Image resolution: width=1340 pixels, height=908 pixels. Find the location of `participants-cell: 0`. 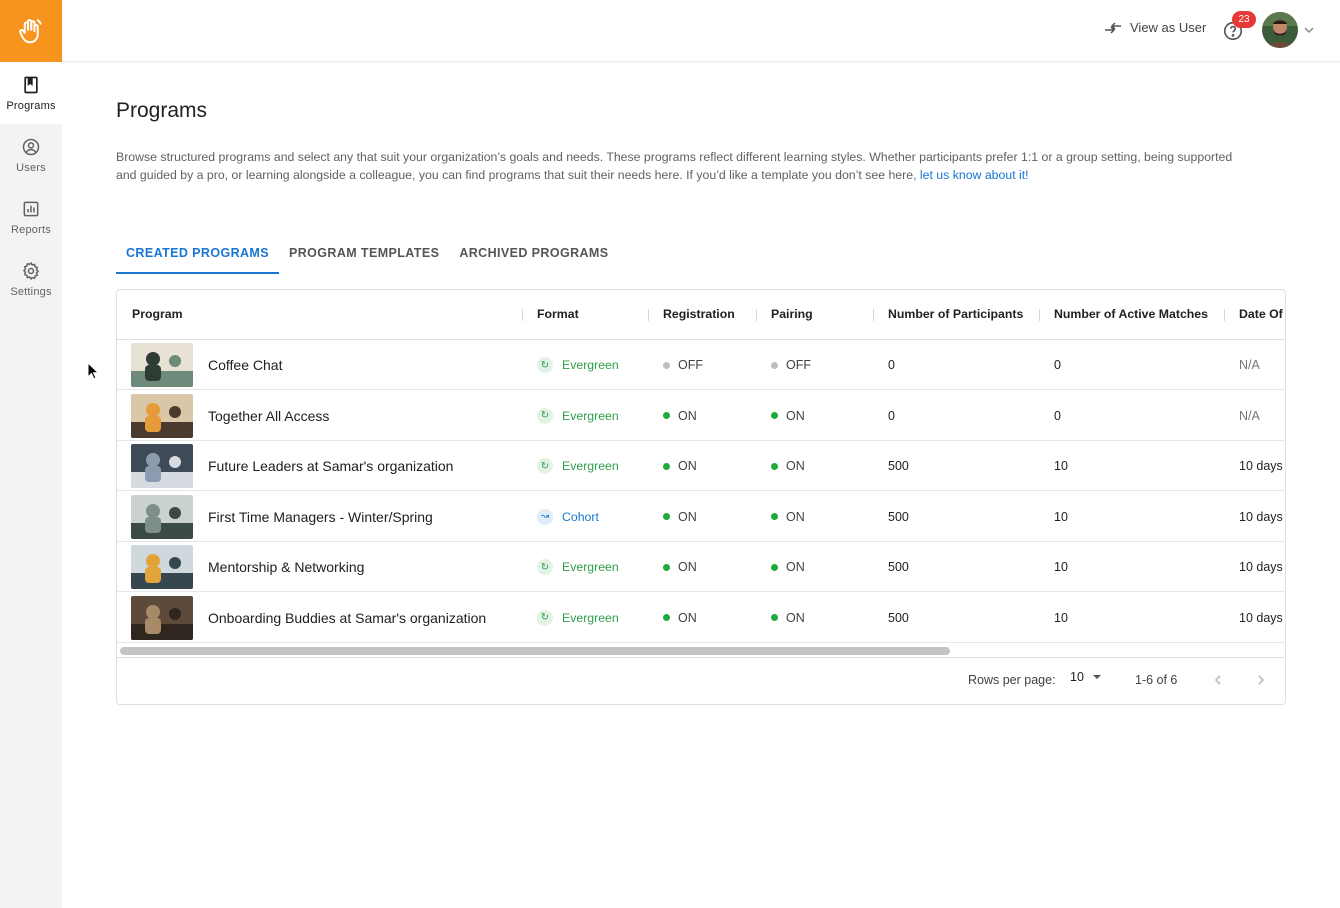

participants-cell: 0 is located at coordinates (891, 415).